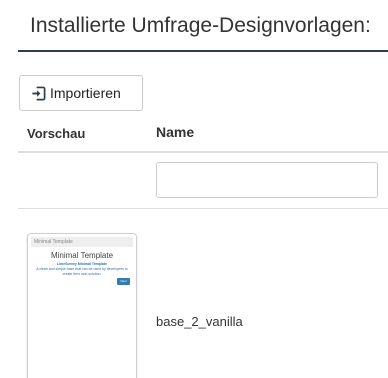 The height and width of the screenshot is (378, 388). I want to click on filter-divider, so click(203, 208).